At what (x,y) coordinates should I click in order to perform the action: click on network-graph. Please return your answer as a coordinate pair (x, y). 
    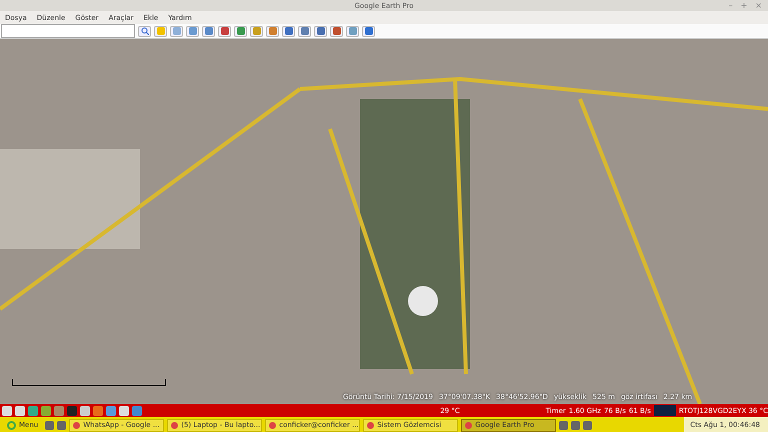
    Looking at the image, I should click on (665, 410).